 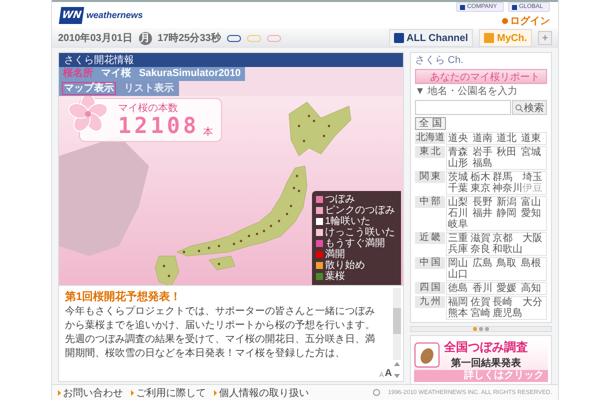 What do you see at coordinates (360, 232) in the screenshot?
I see `legend-label: けっこう咲いた` at bounding box center [360, 232].